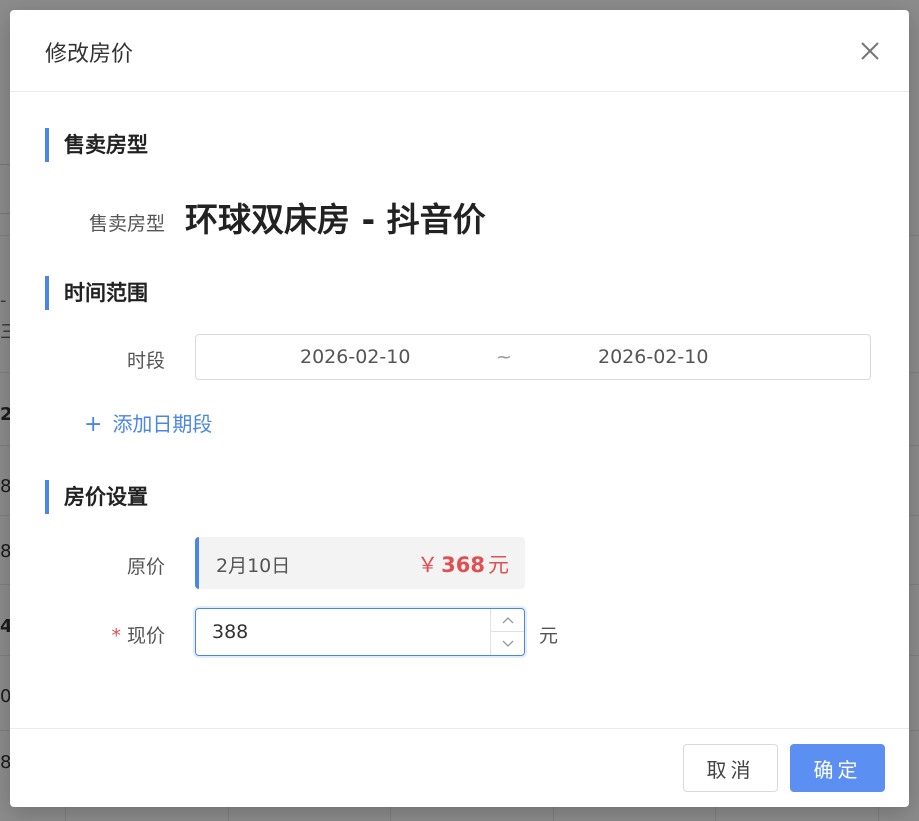 This screenshot has height=821, width=919. What do you see at coordinates (145, 361) in the screenshot?
I see `period-label: 时段` at bounding box center [145, 361].